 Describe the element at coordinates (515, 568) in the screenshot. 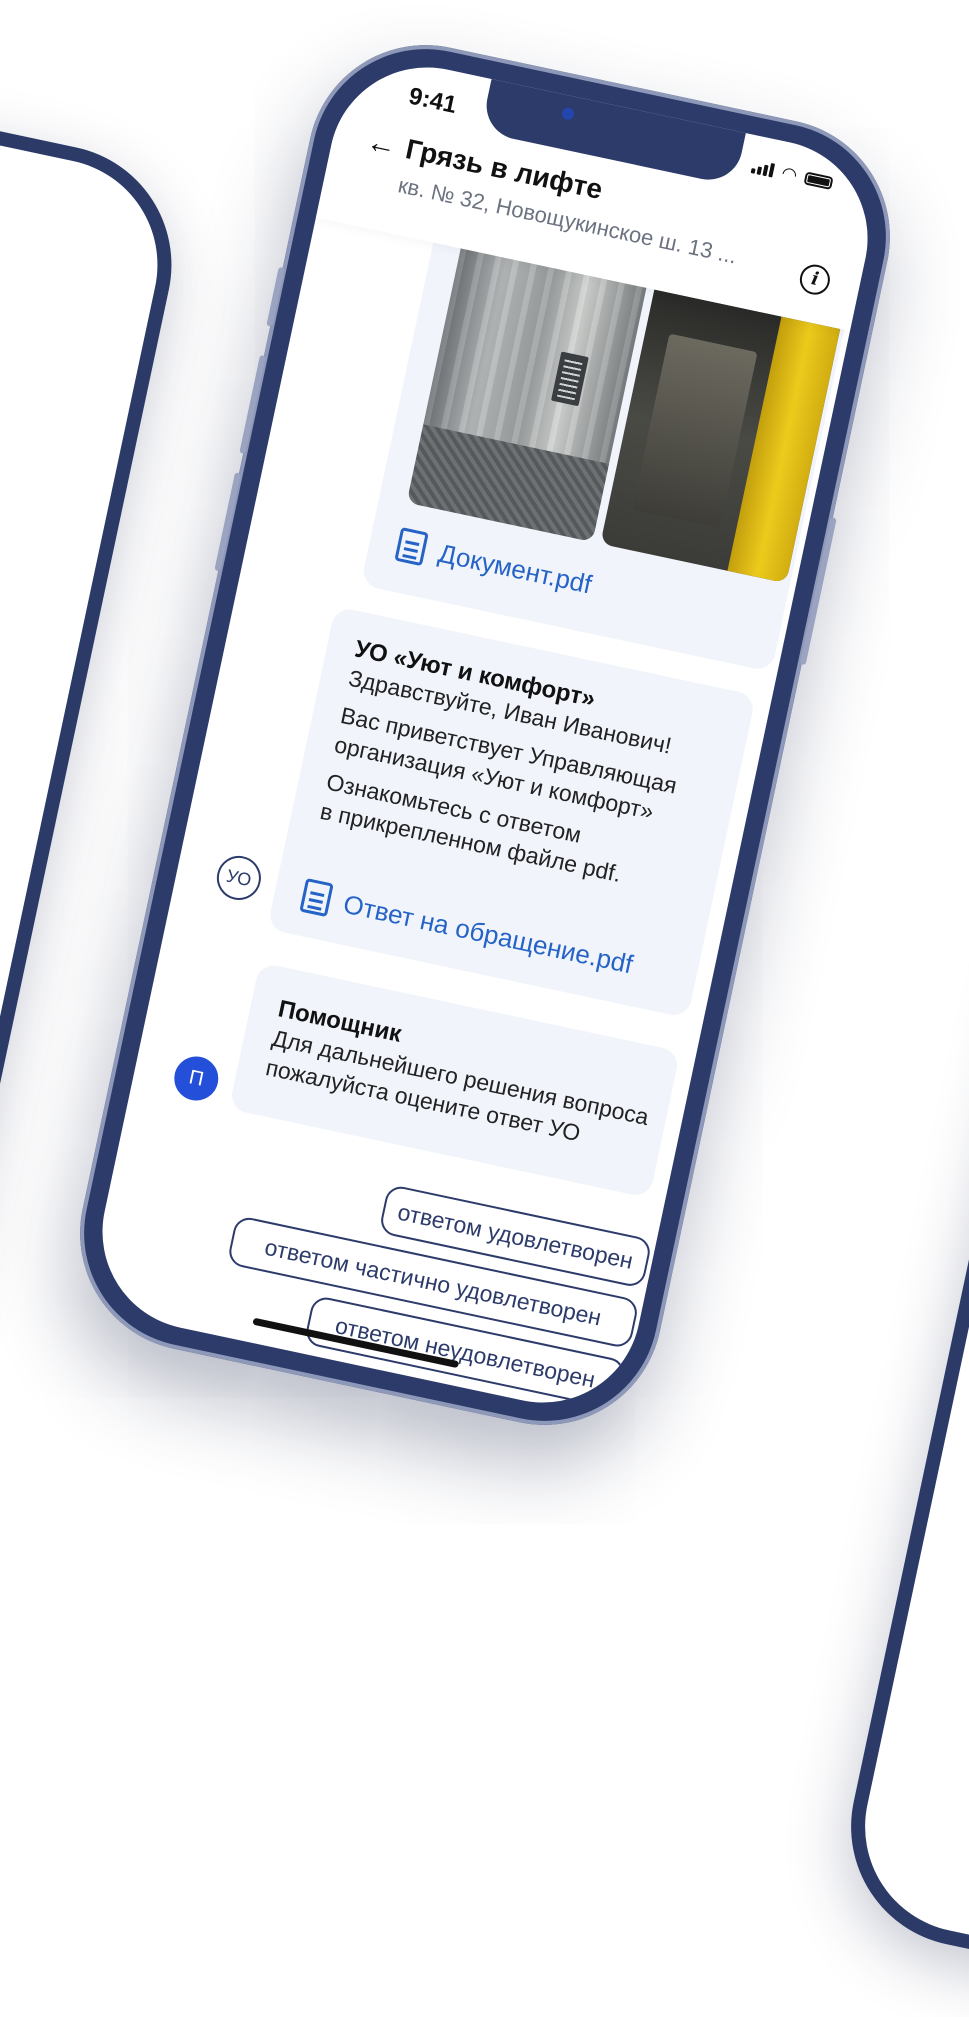

I see `document-attachment-name: Документ.pdf` at that location.